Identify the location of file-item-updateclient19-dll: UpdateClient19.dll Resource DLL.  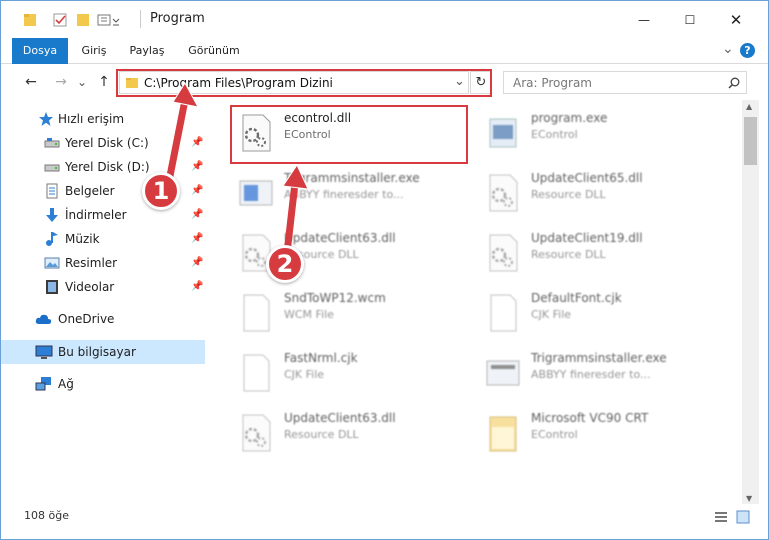
(598, 253).